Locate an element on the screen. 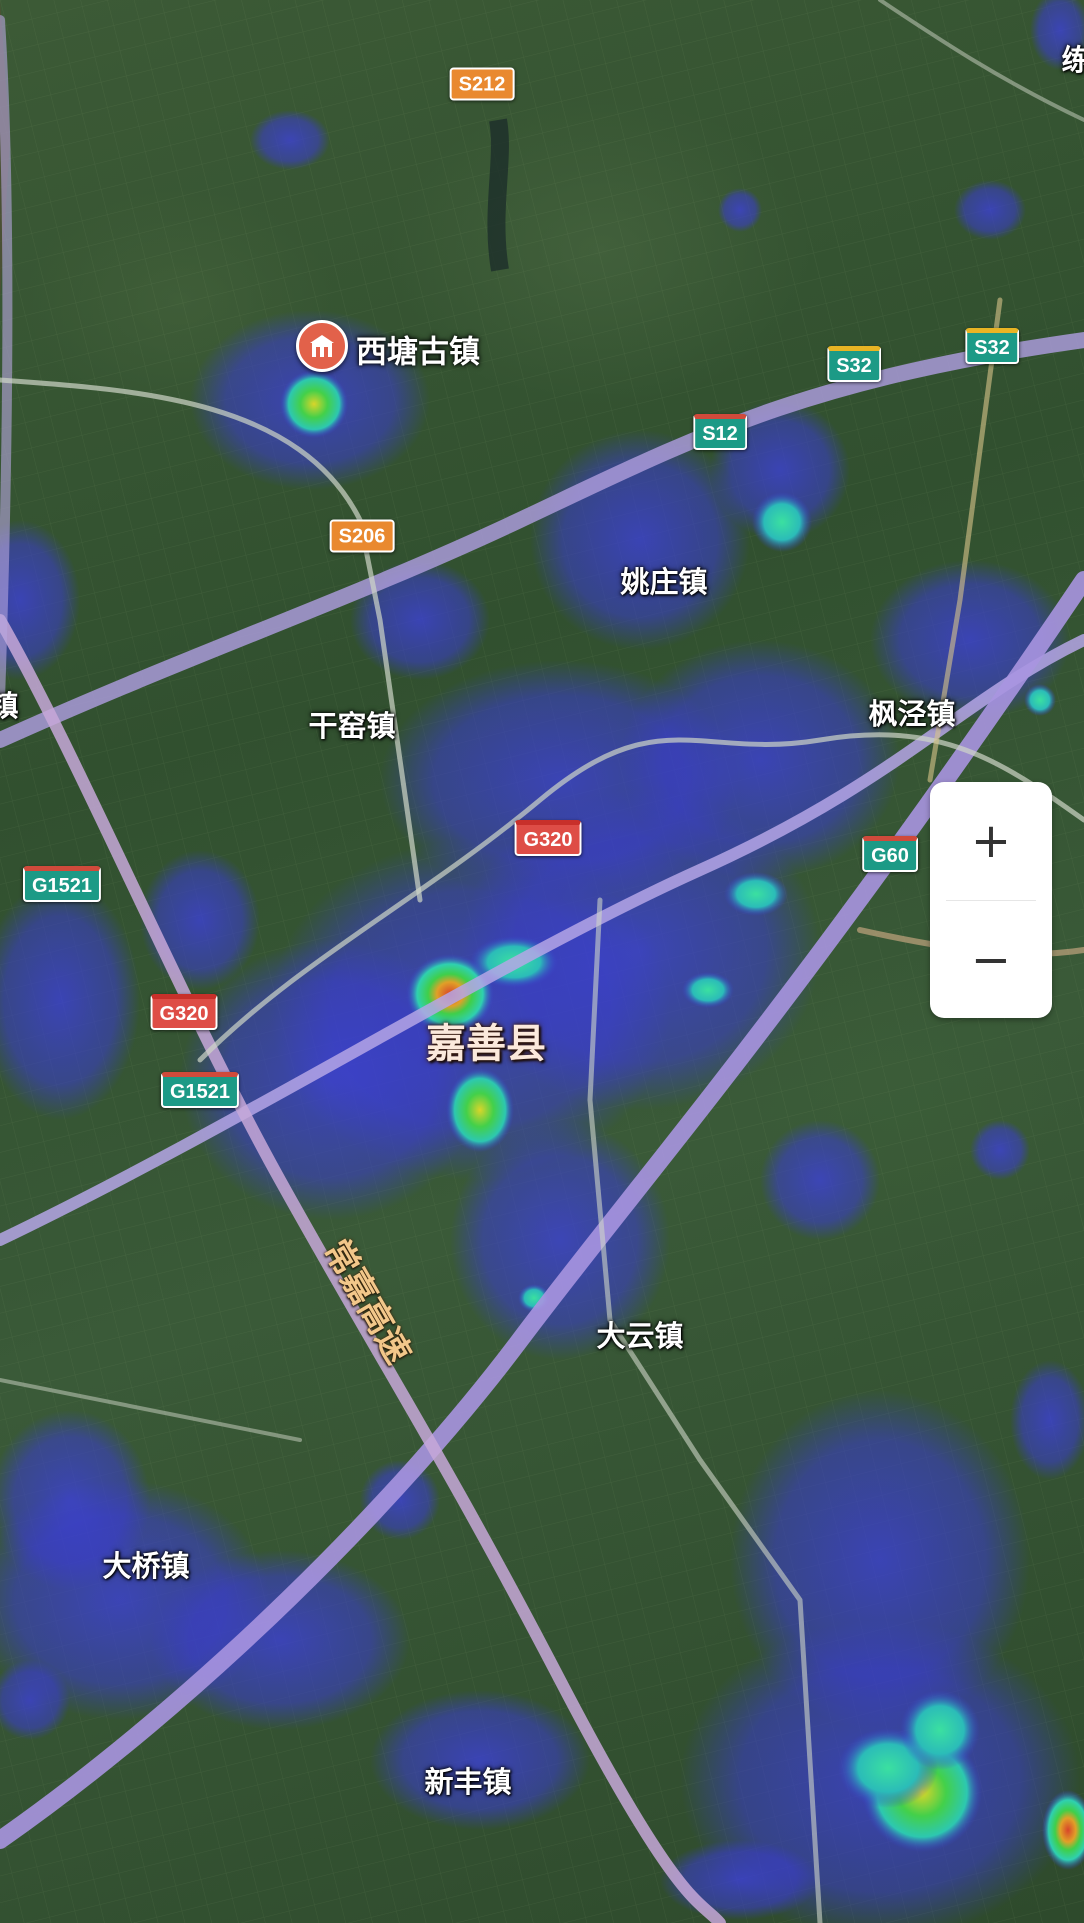 This screenshot has width=1084, height=1923. place-label-yaozhuang: 姚庄镇 is located at coordinates (663, 580).